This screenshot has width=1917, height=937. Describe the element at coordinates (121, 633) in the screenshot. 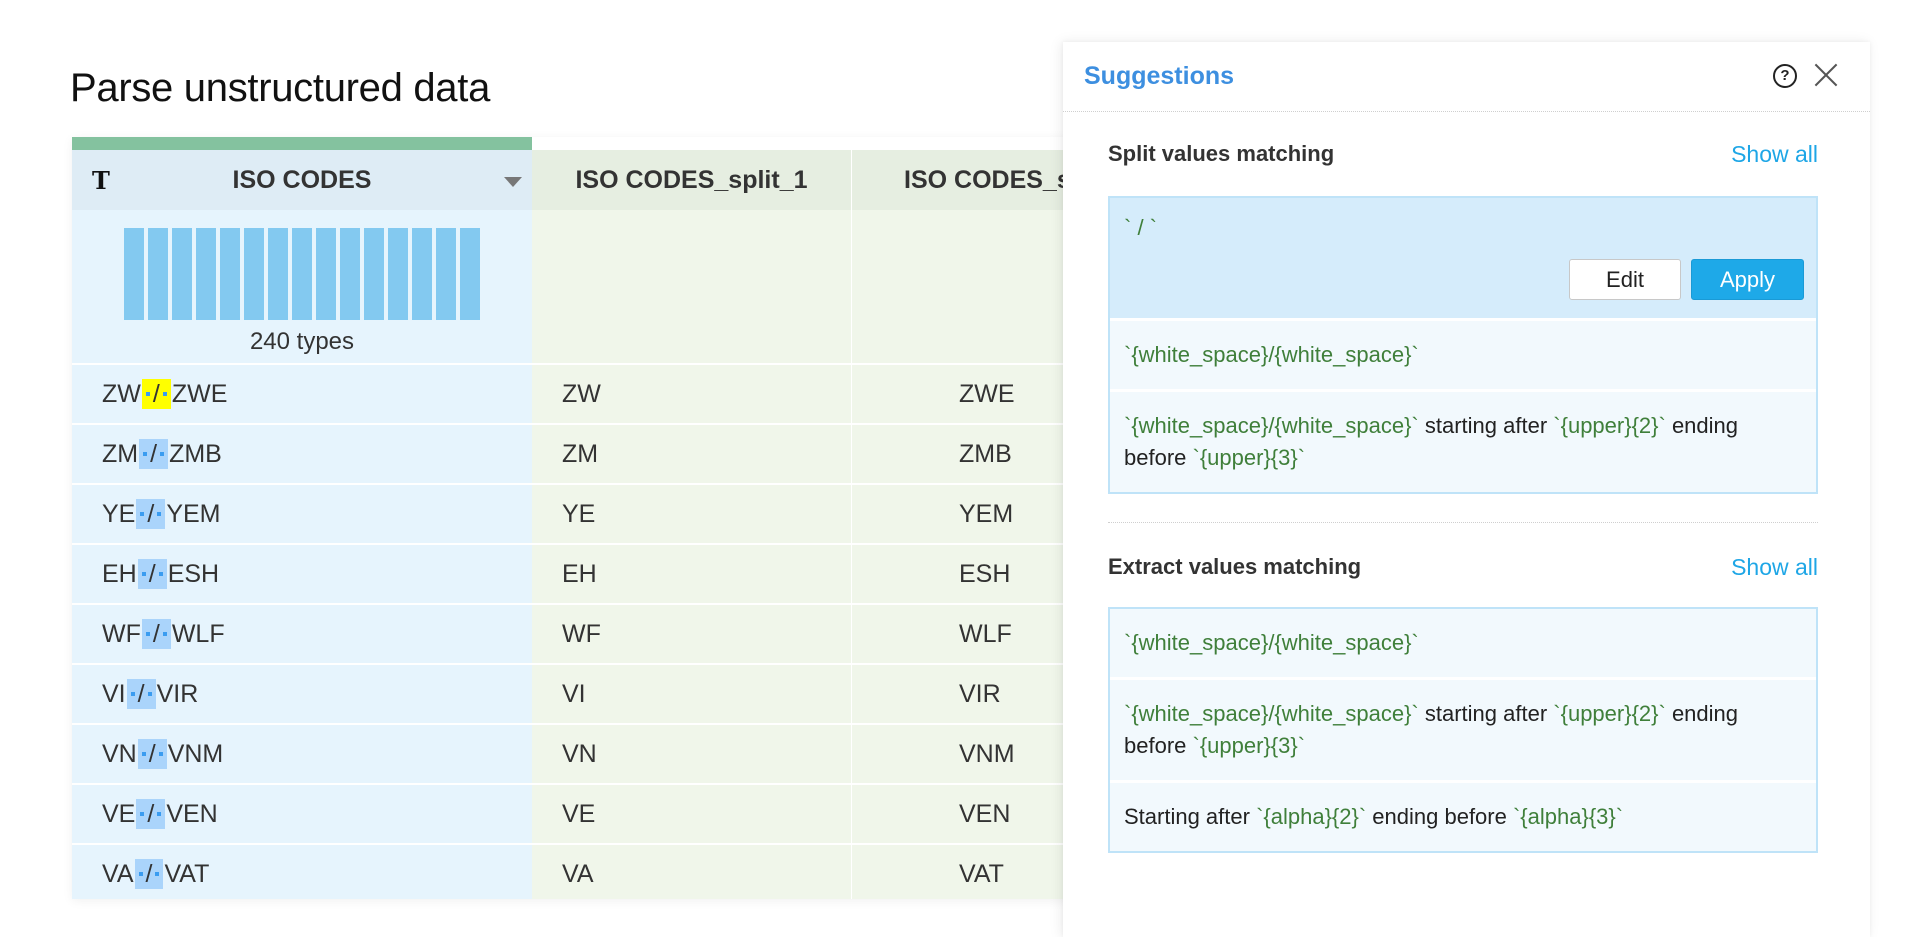

I see `cell-left-part: WF` at that location.